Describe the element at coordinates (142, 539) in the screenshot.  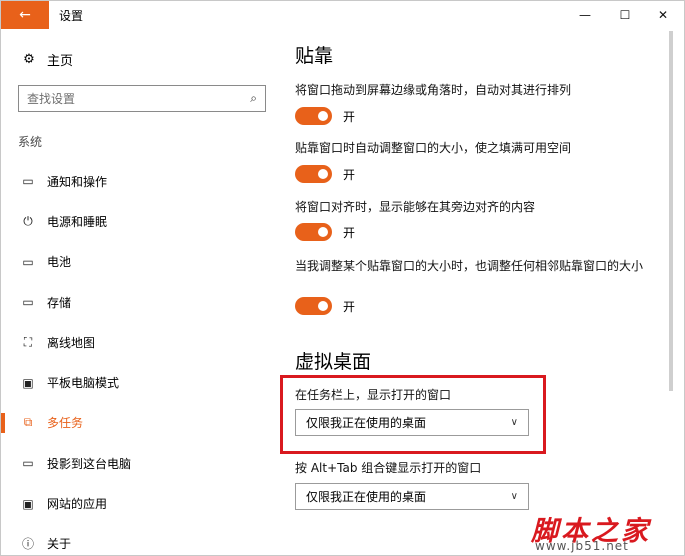
I see `sidebar-item-about: ⓘ 关于` at that location.